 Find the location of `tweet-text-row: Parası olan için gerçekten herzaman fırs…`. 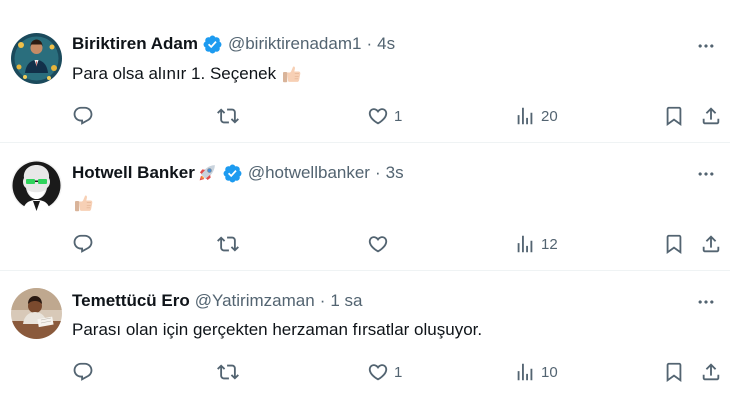

tweet-text-row: Parası olan için gerçekten herzaman fırs… is located at coordinates (277, 330).